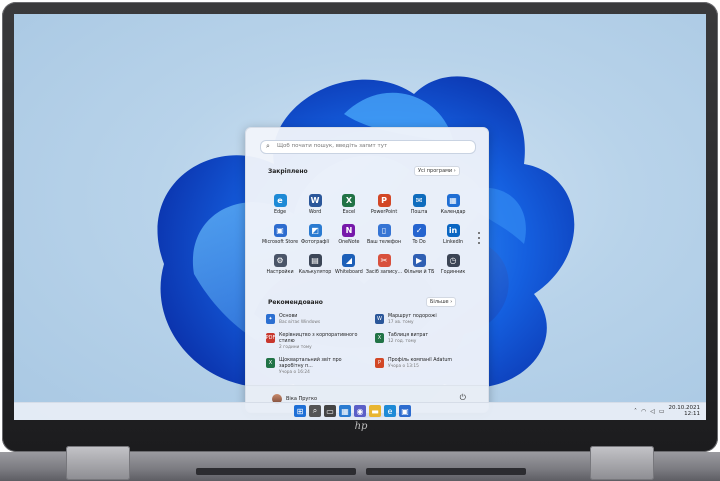  I want to click on pinned-app: X Excel, so click(349, 204).